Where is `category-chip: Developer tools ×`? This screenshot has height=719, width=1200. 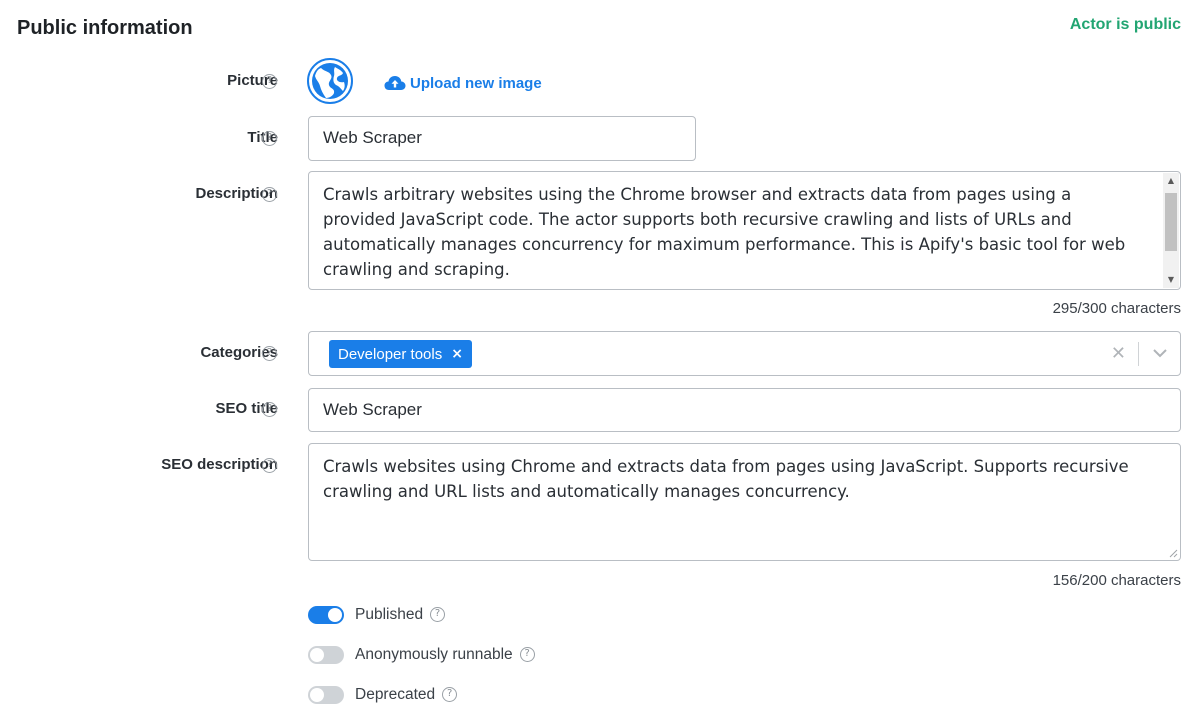
category-chip: Developer tools × is located at coordinates (400, 354).